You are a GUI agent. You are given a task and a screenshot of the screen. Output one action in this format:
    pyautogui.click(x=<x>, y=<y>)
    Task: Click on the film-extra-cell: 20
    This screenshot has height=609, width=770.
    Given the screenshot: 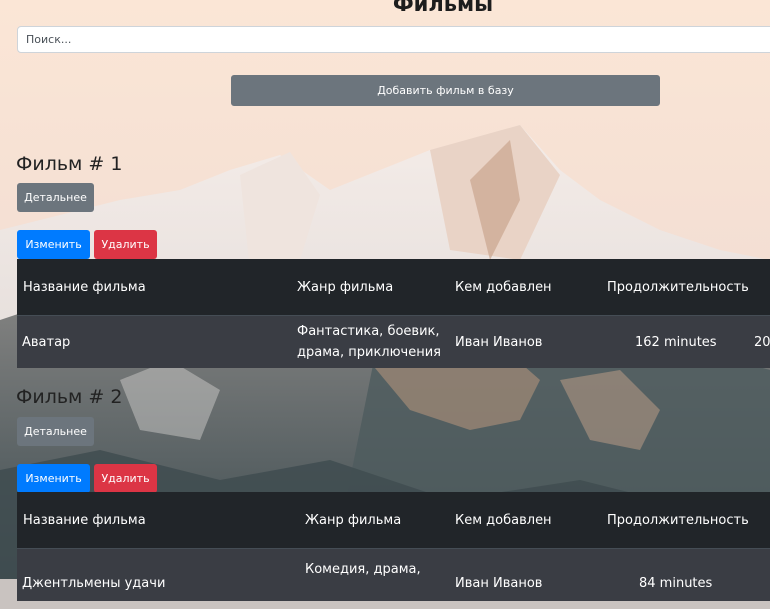 What is the action you would take?
    pyautogui.click(x=762, y=342)
    